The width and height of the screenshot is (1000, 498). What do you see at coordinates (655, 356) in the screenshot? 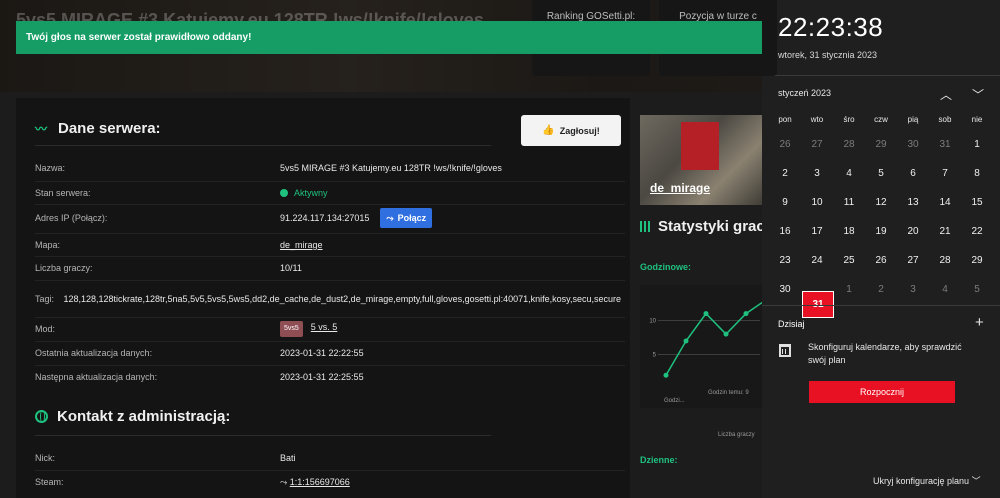
I see `chart-y-tick: 5` at bounding box center [655, 356].